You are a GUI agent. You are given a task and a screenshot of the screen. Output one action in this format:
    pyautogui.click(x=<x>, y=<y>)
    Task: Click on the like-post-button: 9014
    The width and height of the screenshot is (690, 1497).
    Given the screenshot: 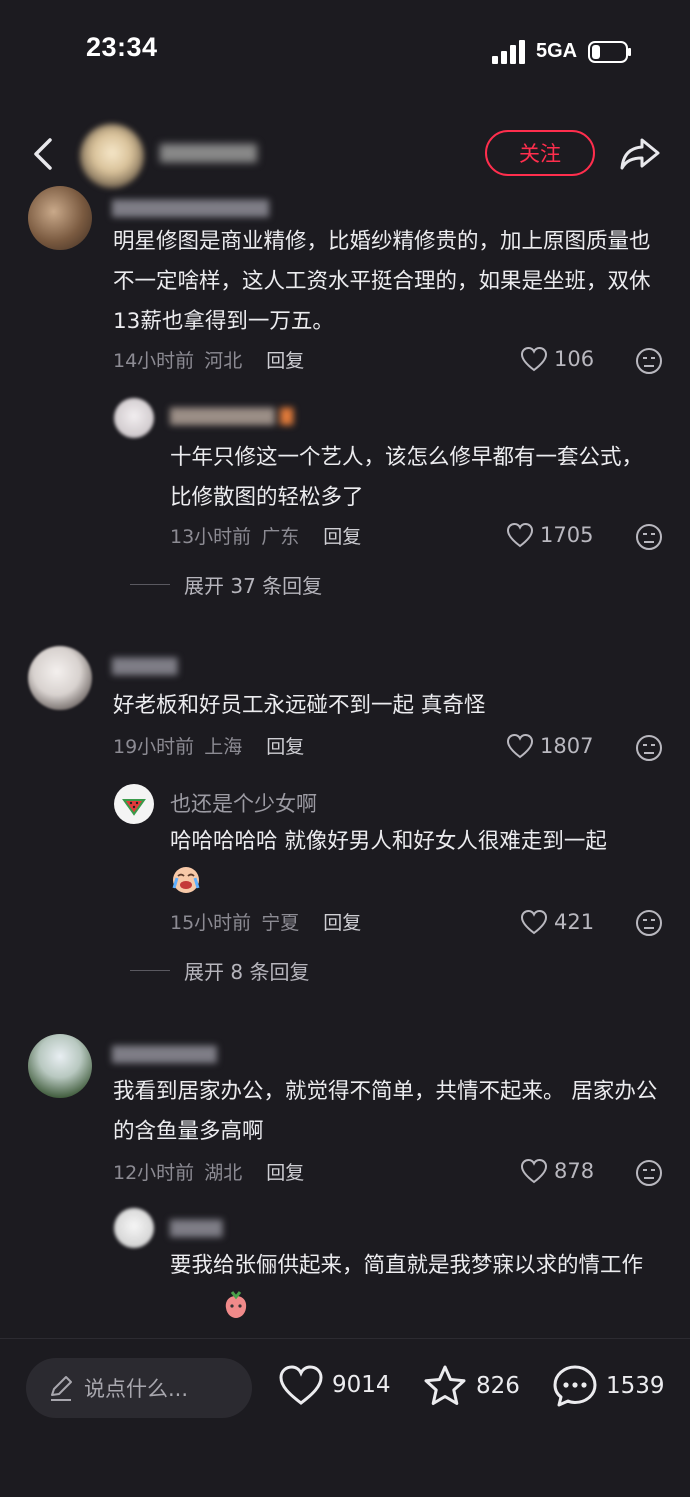 What is the action you would take?
    pyautogui.click(x=334, y=1385)
    